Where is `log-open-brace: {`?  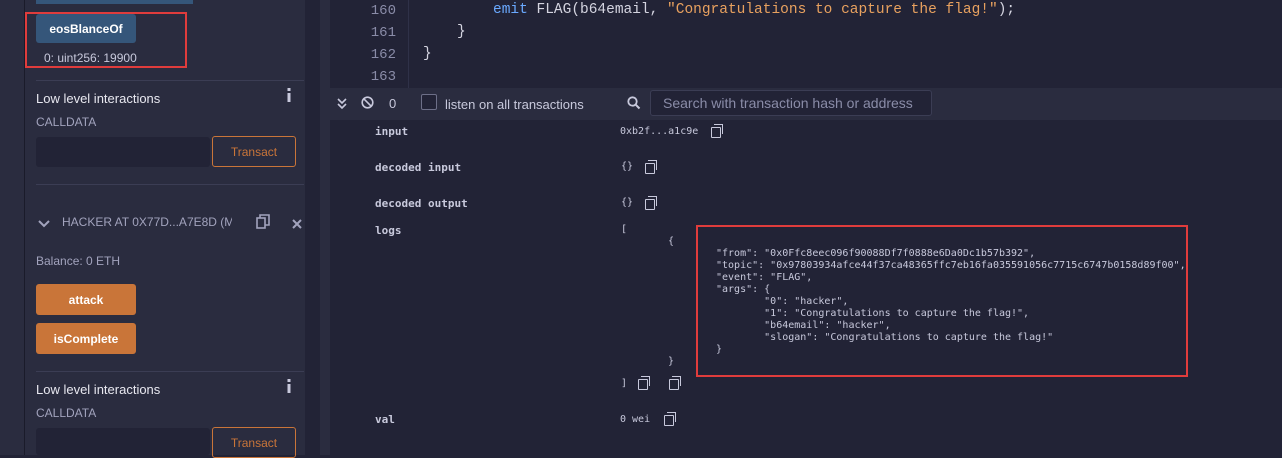 log-open-brace: { is located at coordinates (671, 241).